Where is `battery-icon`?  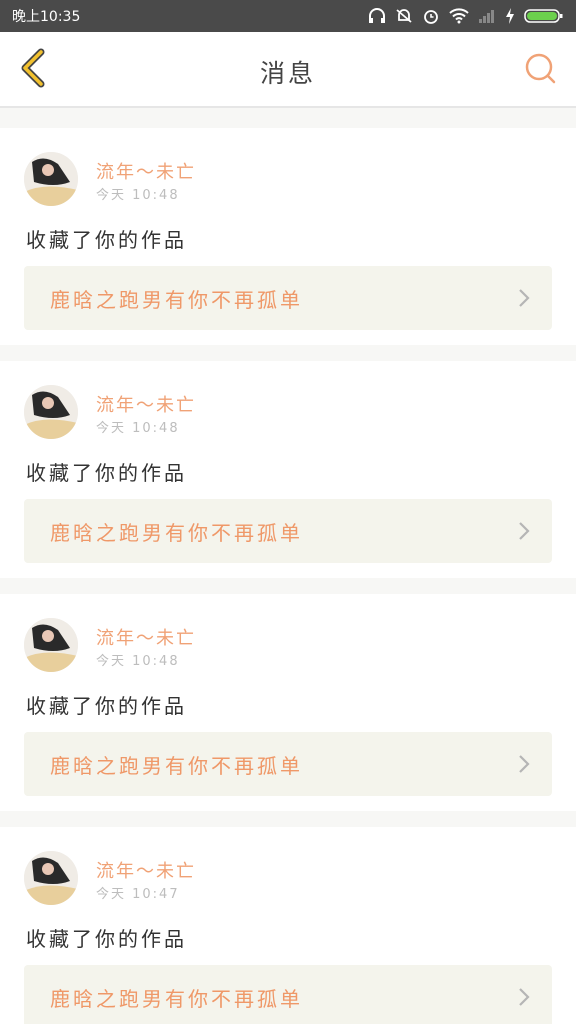 battery-icon is located at coordinates (544, 16).